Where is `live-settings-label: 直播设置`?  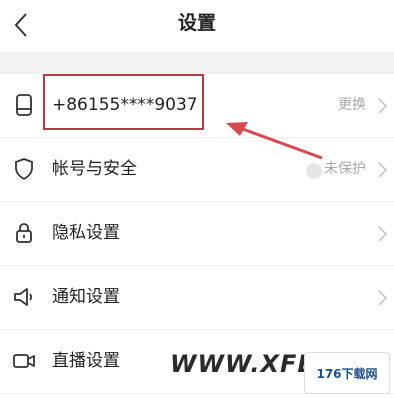 live-settings-label: 直播设置 is located at coordinates (86, 361).